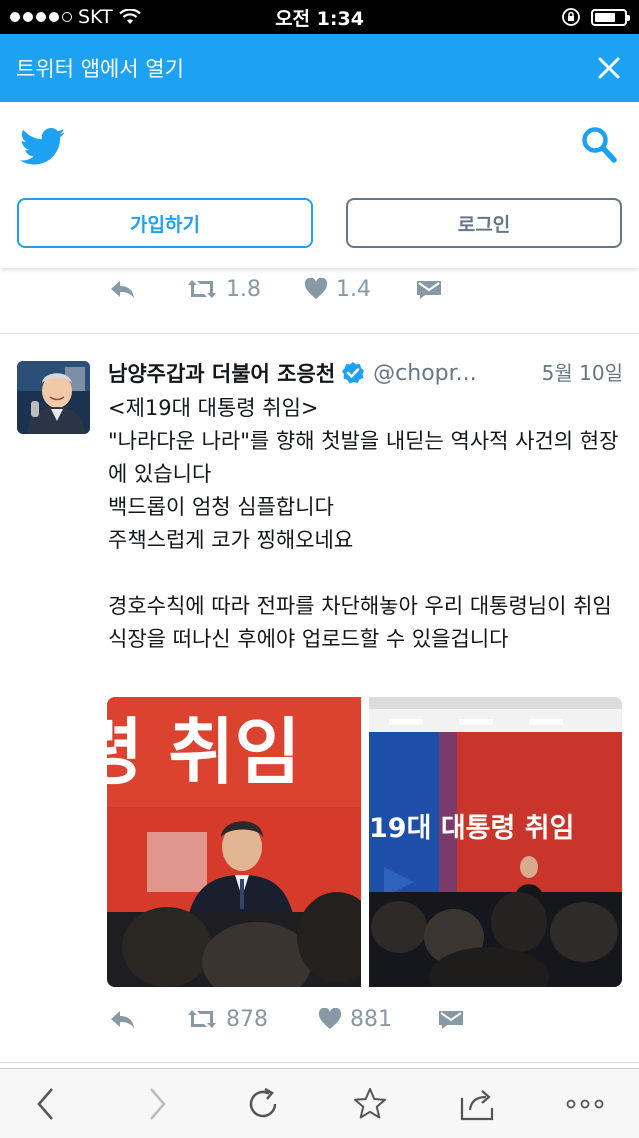 The width and height of the screenshot is (639, 1138). I want to click on bookmark-button, so click(370, 1104).